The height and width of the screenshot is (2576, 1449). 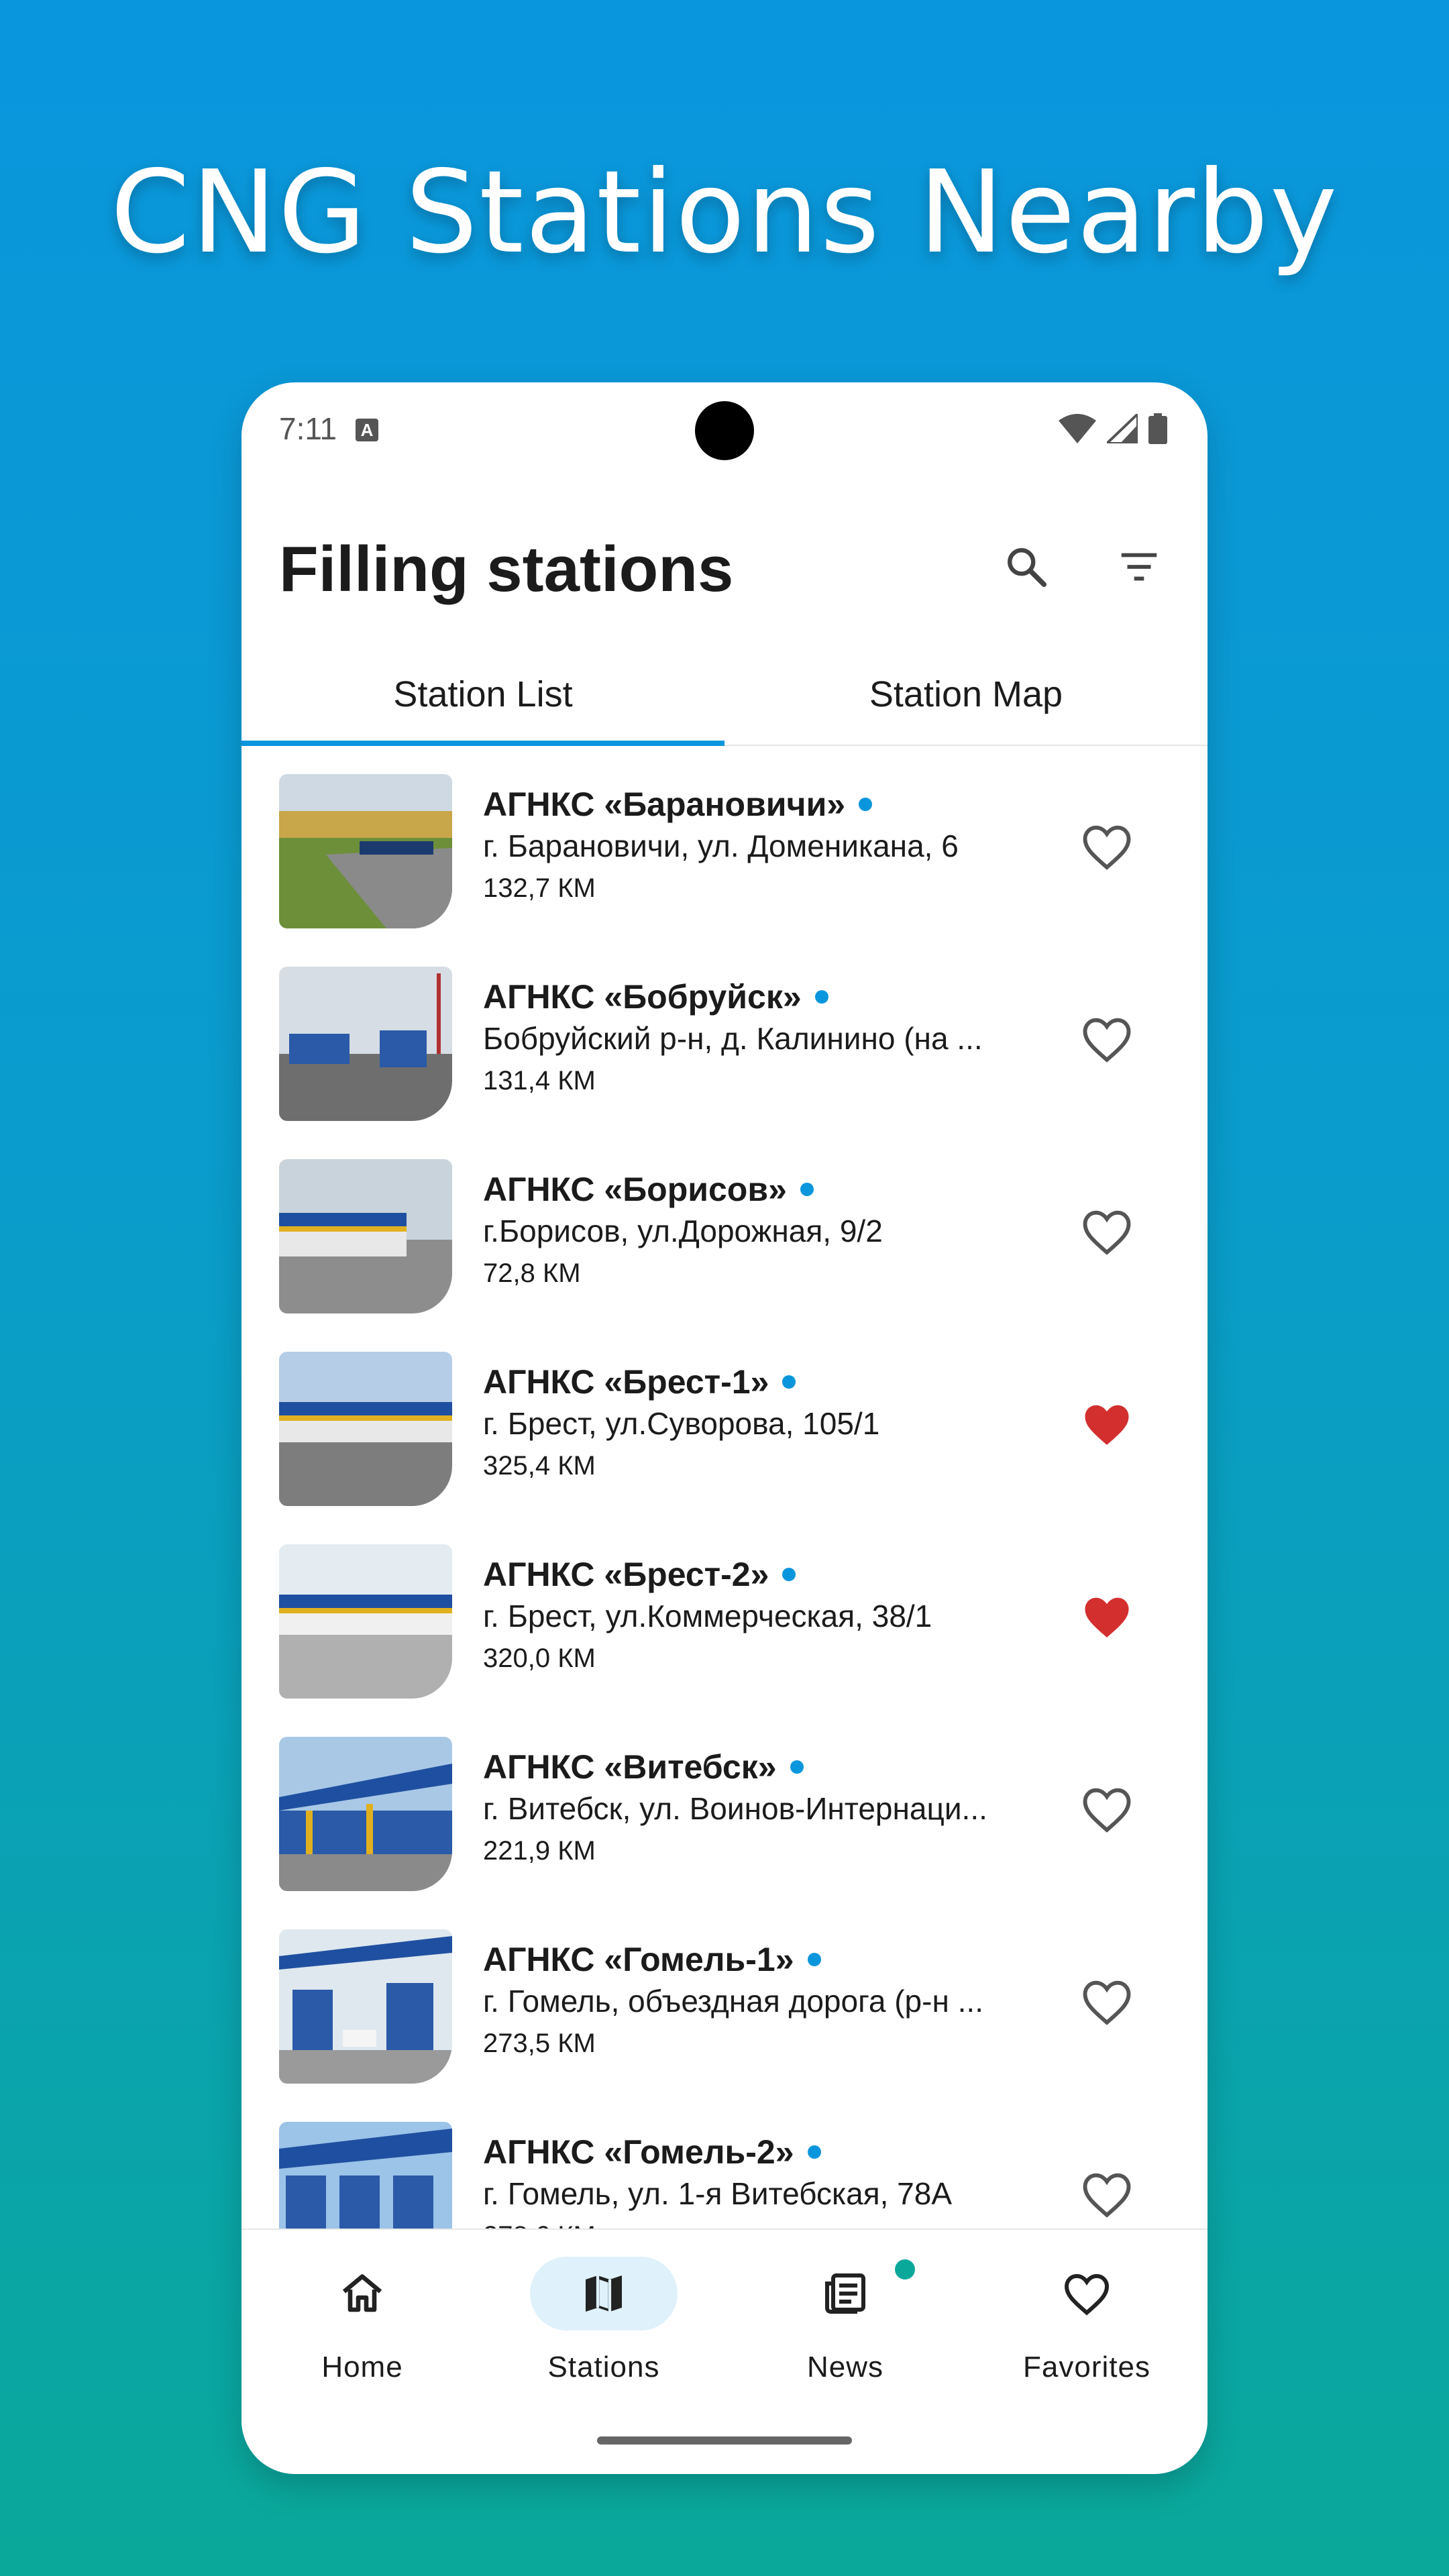 I want to click on tab-station-list: Station List, so click(x=482, y=694).